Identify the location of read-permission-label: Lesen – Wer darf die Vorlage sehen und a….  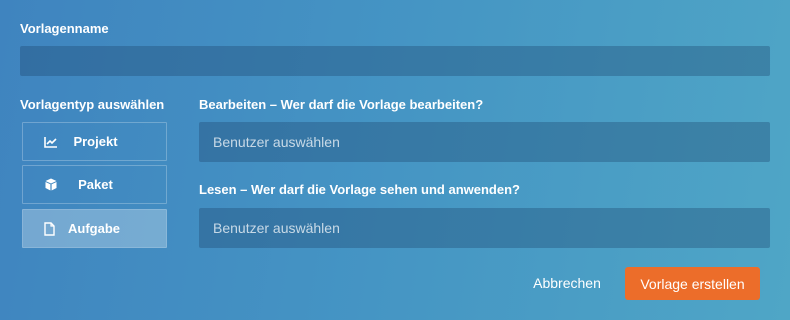
(359, 189).